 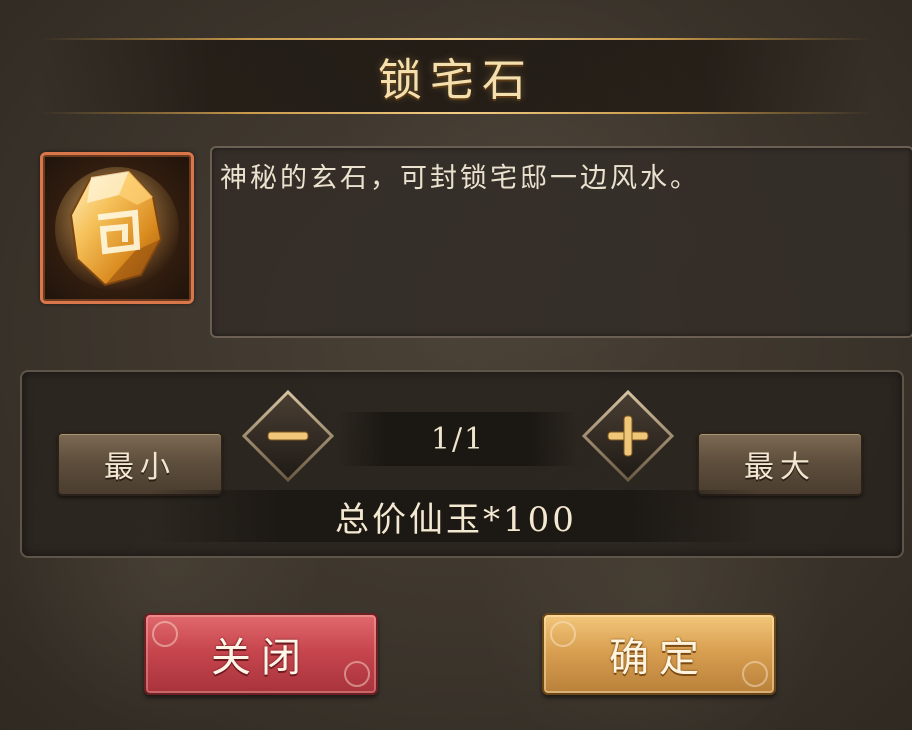 I want to click on minus-icon, so click(x=288, y=436).